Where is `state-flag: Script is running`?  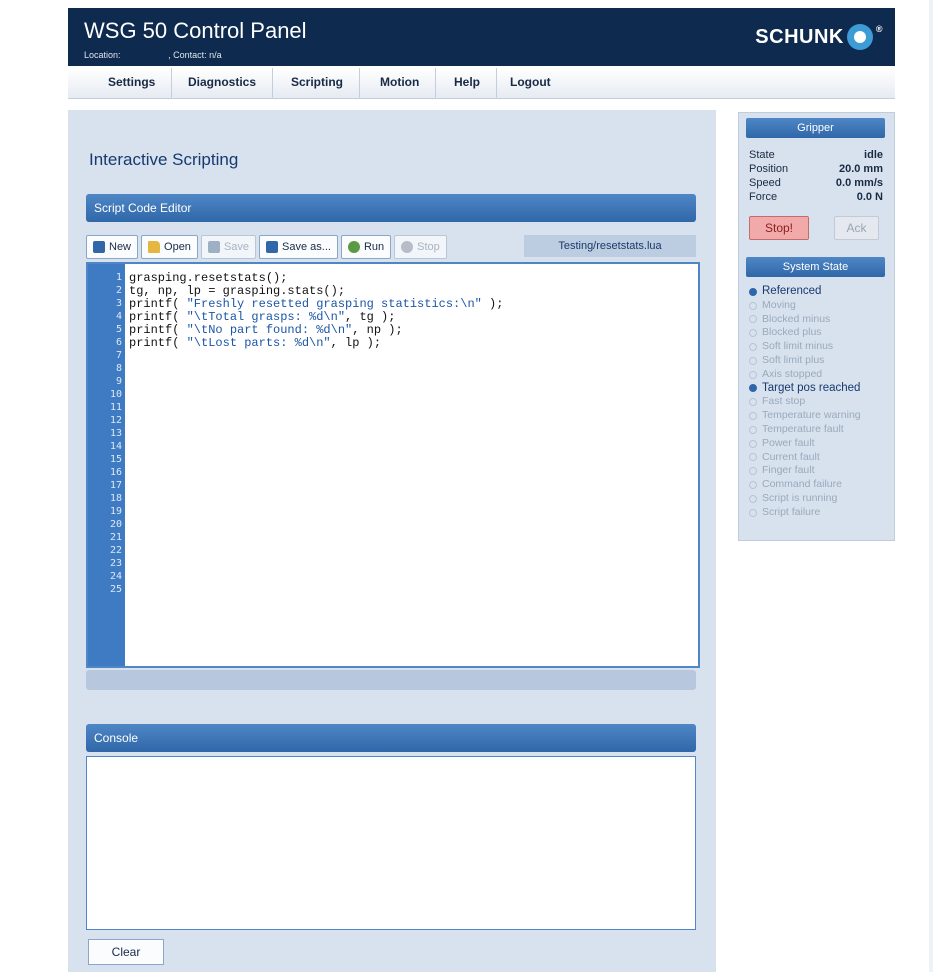
state-flag: Script is running is located at coordinates (819, 499).